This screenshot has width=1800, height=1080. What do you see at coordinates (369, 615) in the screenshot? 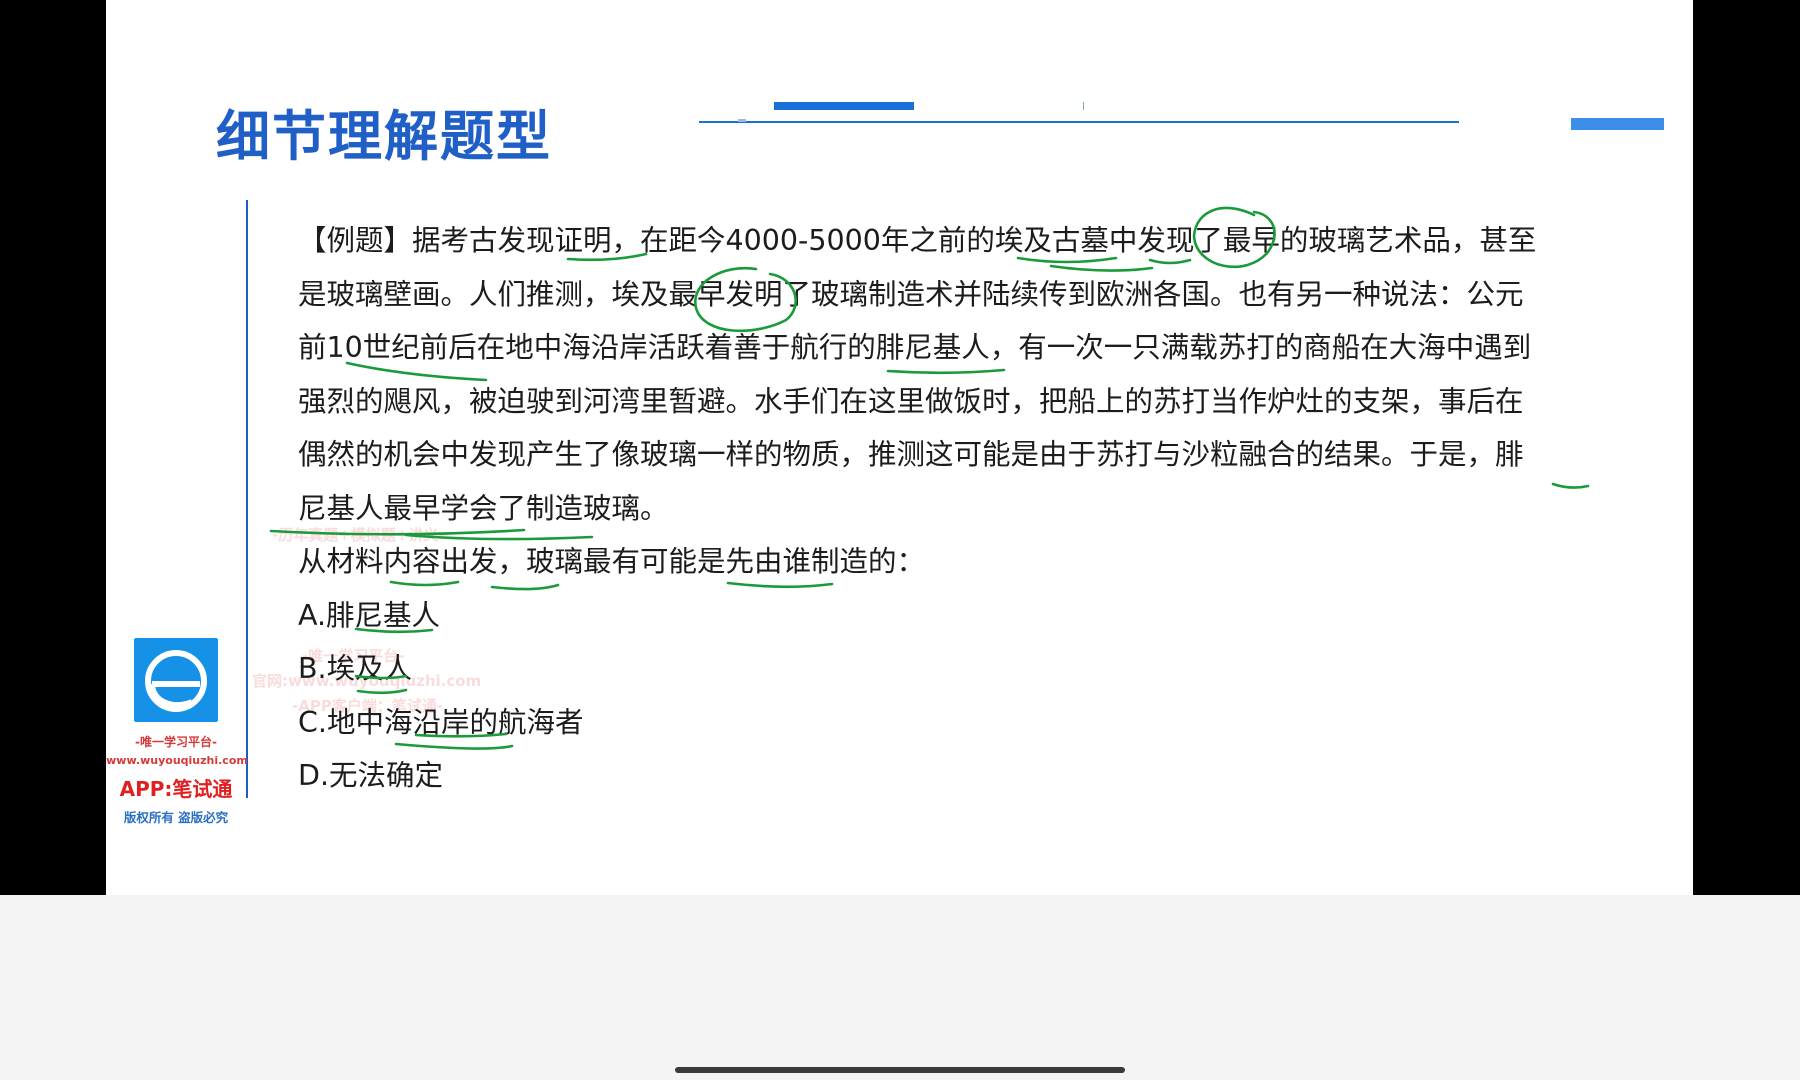
I see `option-a: A.腓尼基人` at bounding box center [369, 615].